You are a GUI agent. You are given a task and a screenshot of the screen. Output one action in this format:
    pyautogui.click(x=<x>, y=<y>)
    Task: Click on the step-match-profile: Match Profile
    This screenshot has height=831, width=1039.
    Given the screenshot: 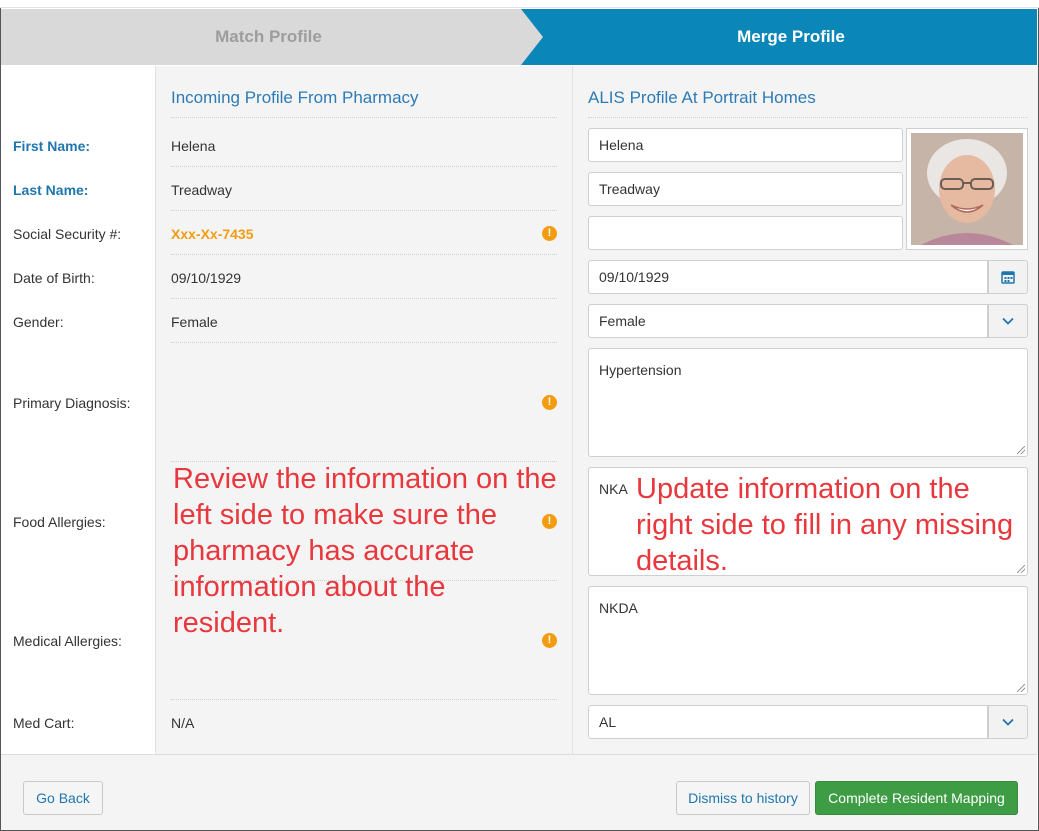 What is the action you would take?
    pyautogui.click(x=273, y=37)
    